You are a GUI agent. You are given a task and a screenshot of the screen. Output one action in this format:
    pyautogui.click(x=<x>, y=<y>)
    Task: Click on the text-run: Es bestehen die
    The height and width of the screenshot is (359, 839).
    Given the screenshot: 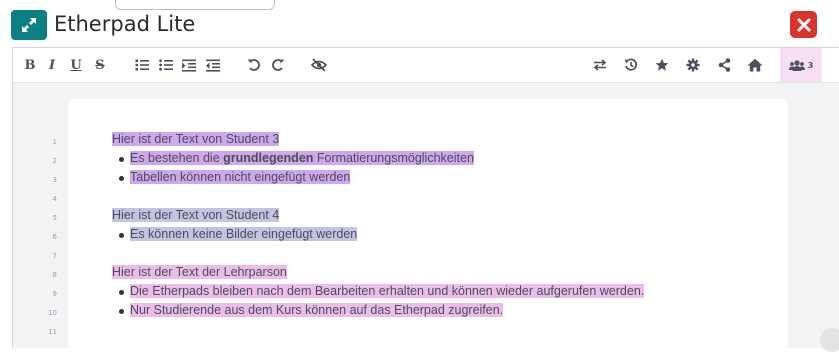 What is the action you would take?
    pyautogui.click(x=177, y=158)
    